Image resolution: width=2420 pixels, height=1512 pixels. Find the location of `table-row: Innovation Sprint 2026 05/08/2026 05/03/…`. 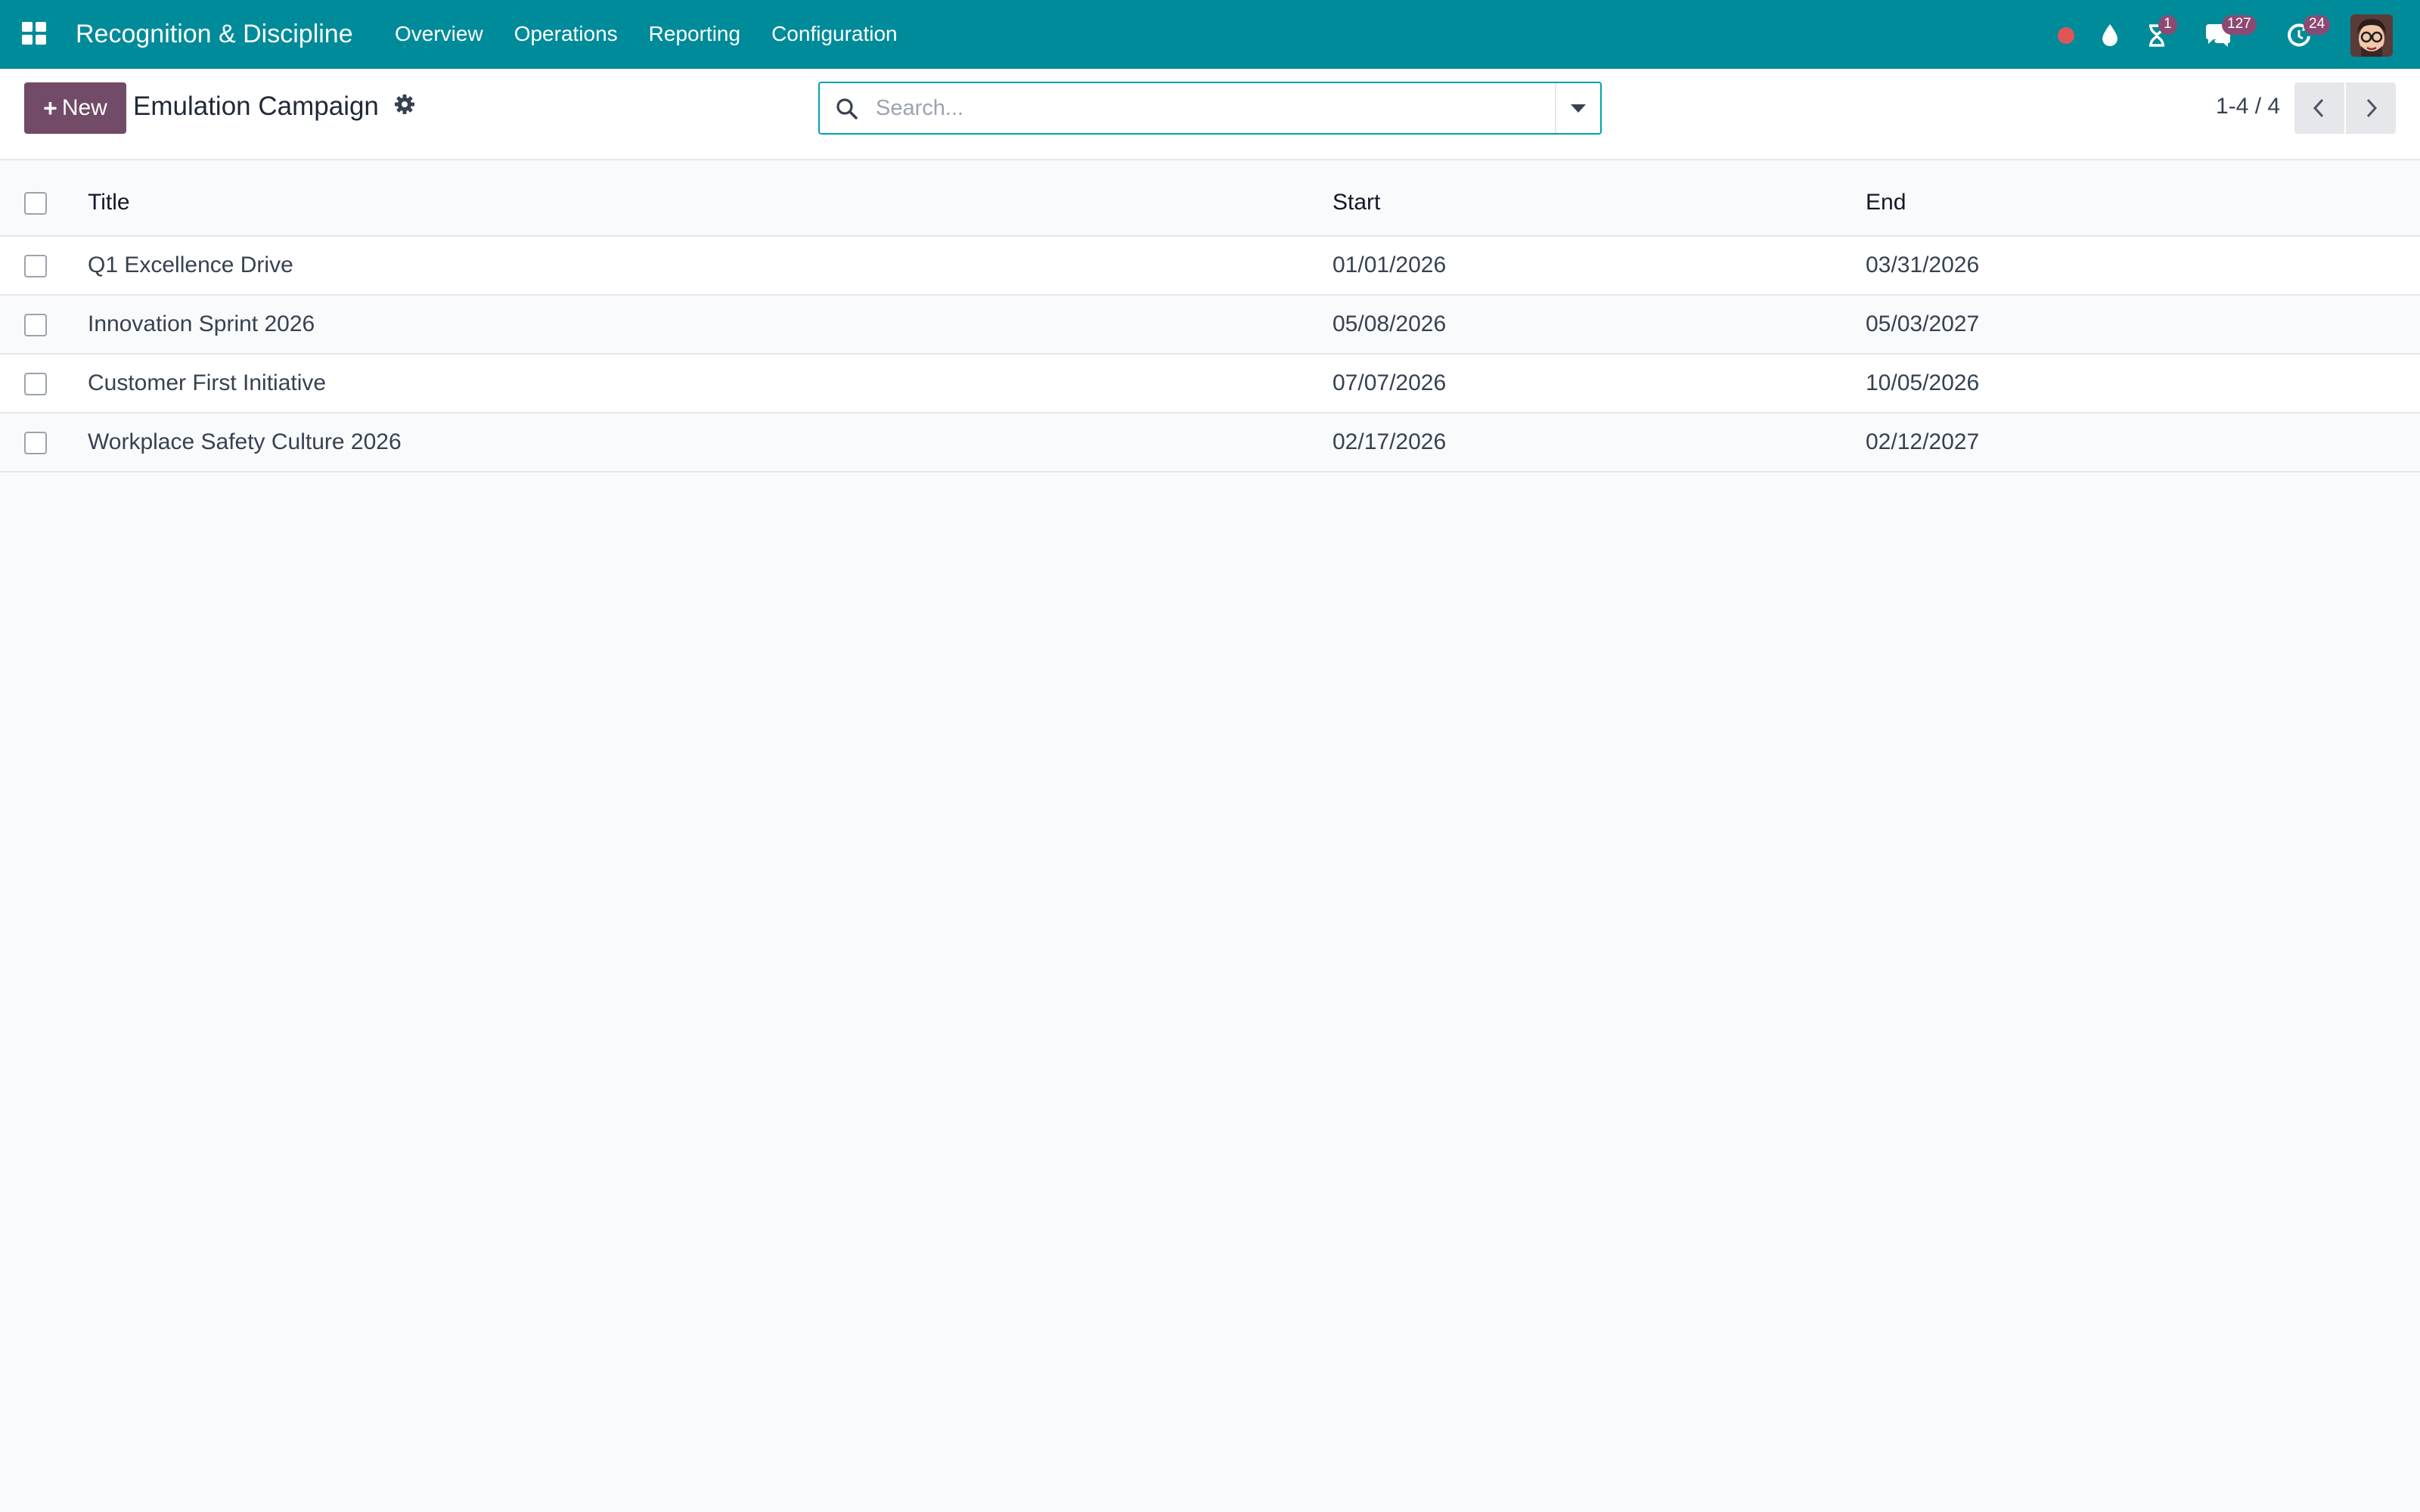

table-row: Innovation Sprint 2026 05/08/2026 05/03/… is located at coordinates (1210, 324).